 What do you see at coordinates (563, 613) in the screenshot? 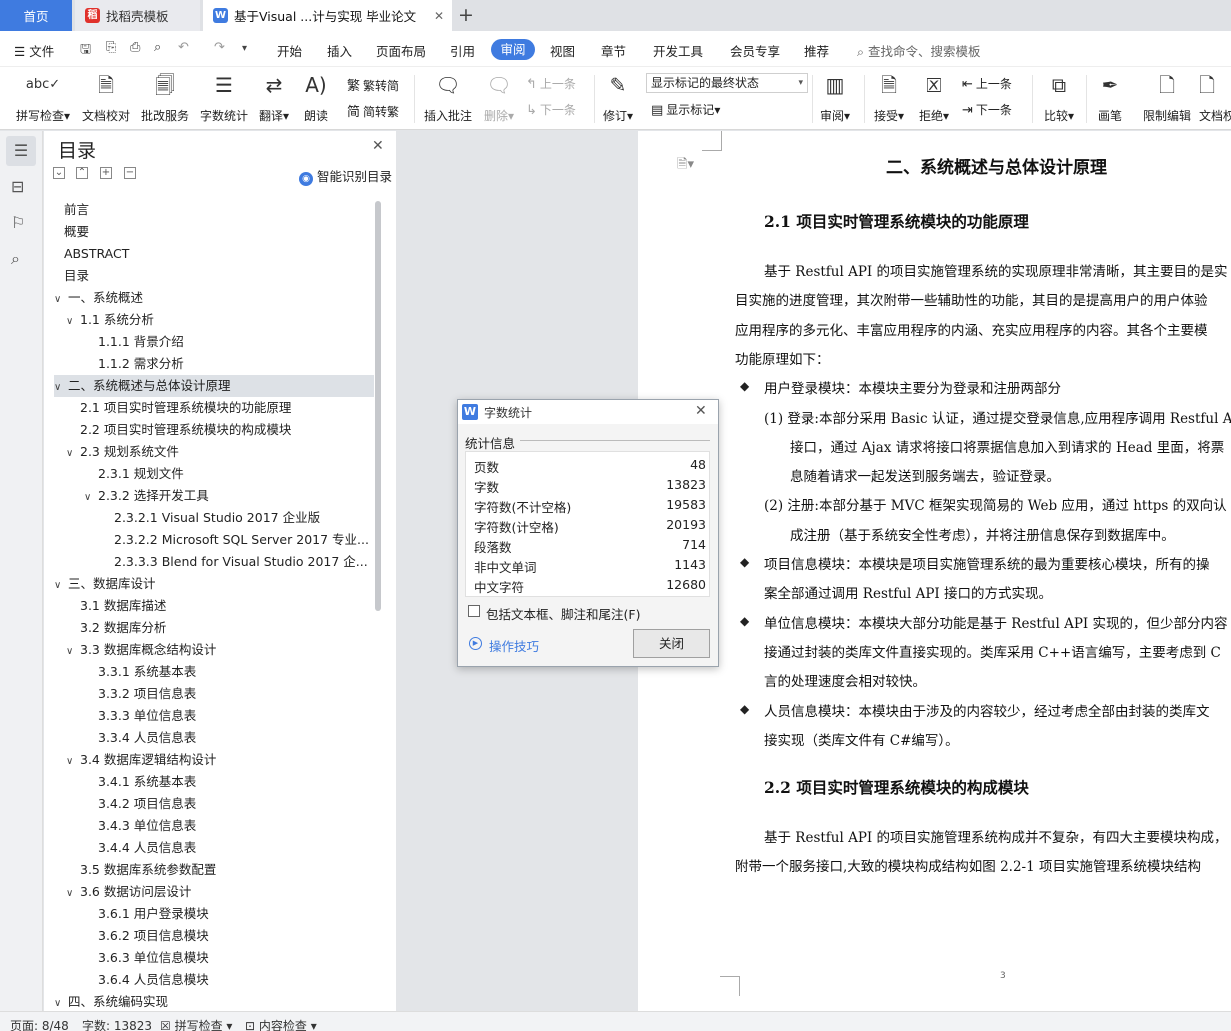
I see `include-textbox-footnotes-label: 包括文本框、脚注和尾注(F)` at bounding box center [563, 613].